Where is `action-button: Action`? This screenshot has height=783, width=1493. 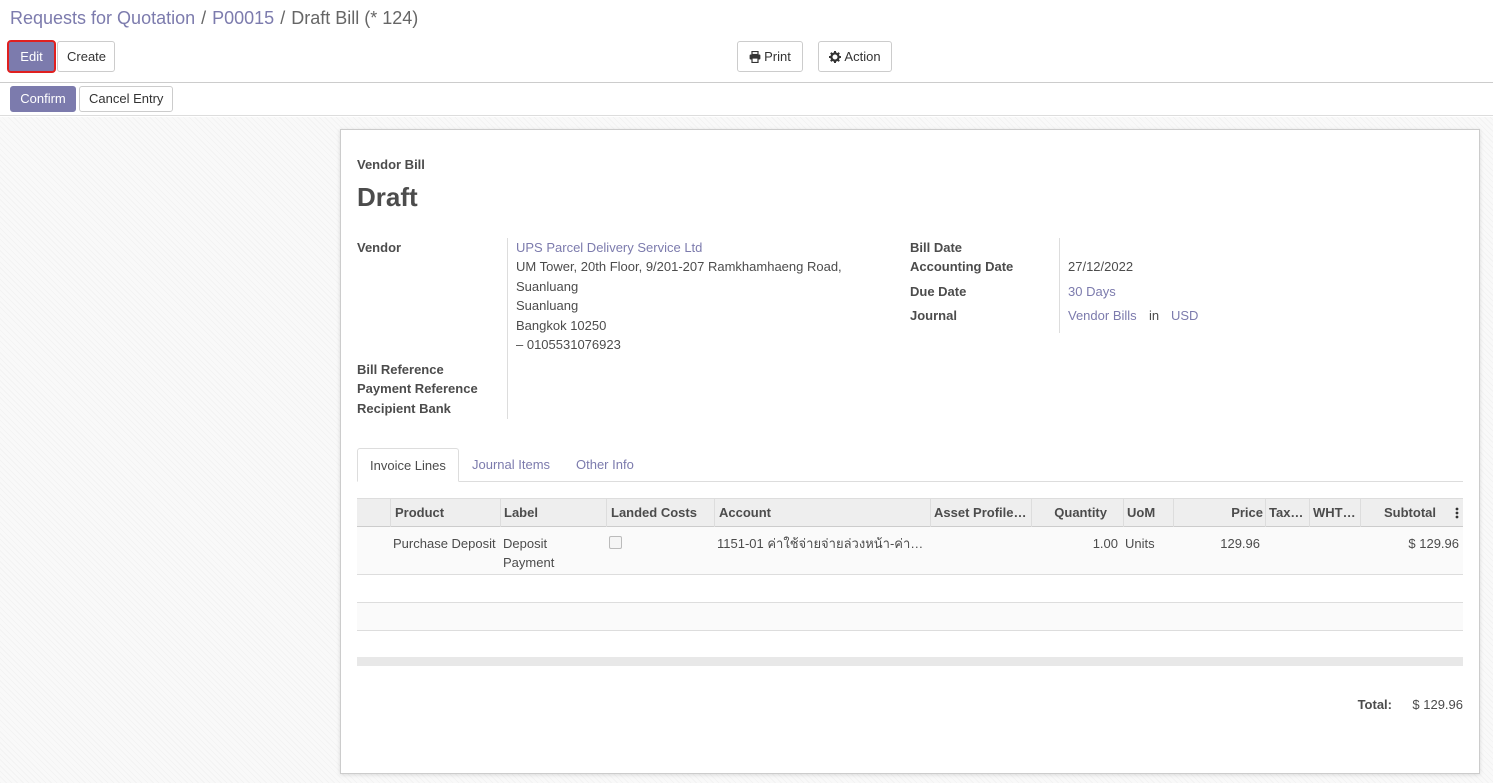 action-button: Action is located at coordinates (855, 56).